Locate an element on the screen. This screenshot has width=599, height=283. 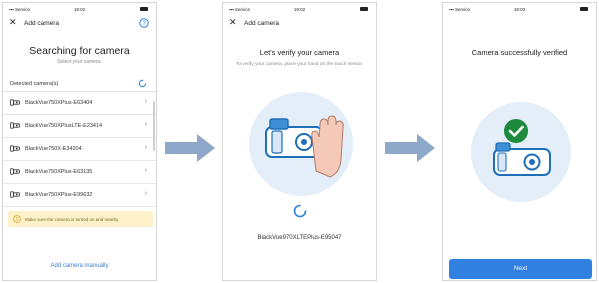
status-time: 18:03 is located at coordinates (519, 9).